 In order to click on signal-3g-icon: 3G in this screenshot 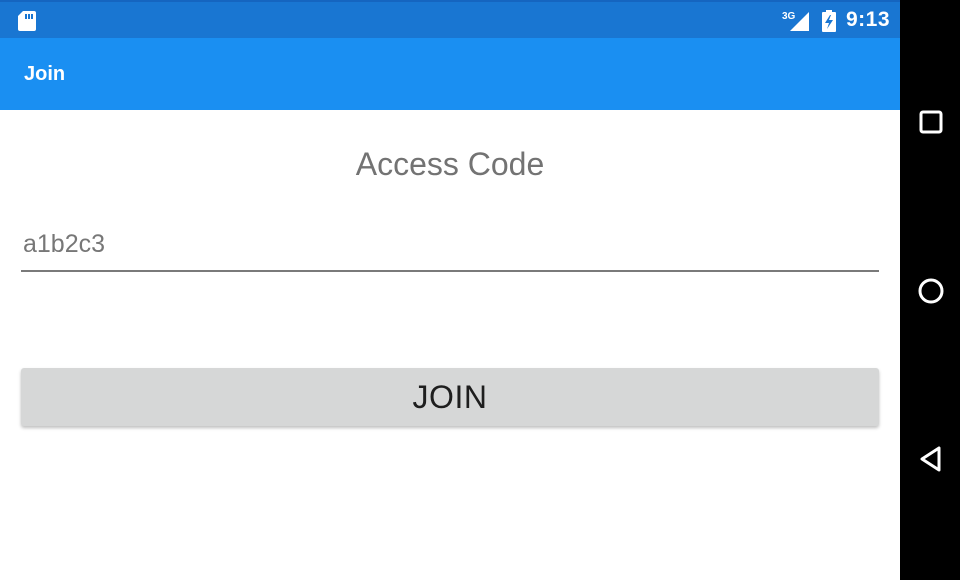, I will do `click(795, 21)`.